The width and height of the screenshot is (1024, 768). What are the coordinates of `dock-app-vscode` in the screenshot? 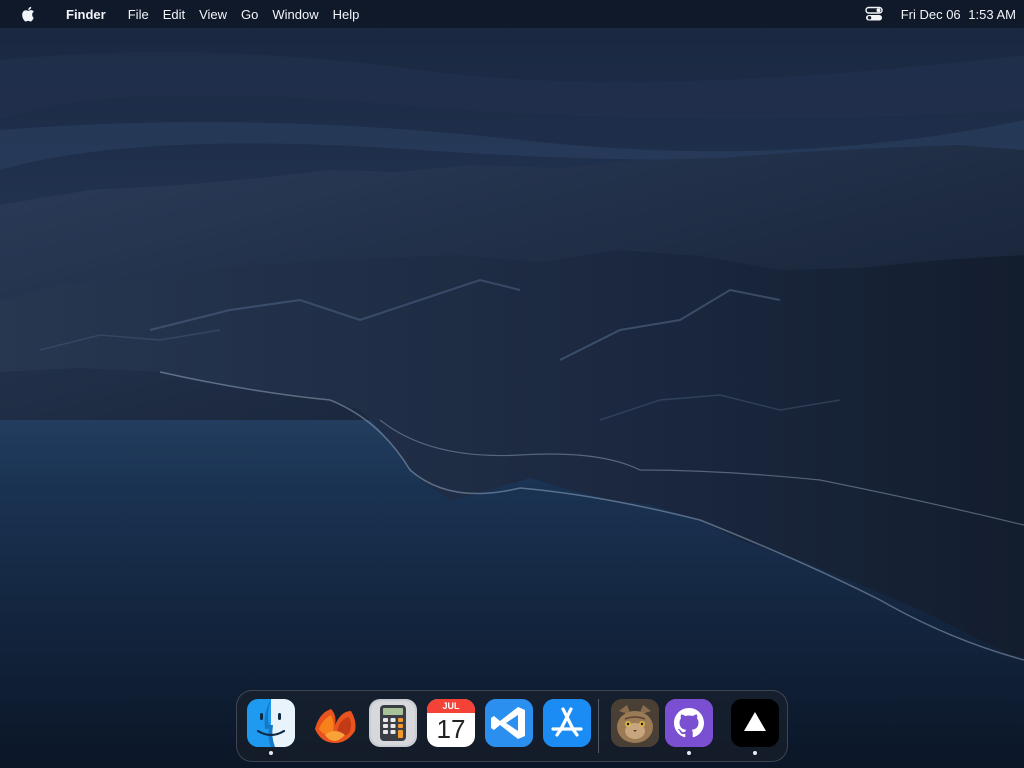 It's located at (509, 723).